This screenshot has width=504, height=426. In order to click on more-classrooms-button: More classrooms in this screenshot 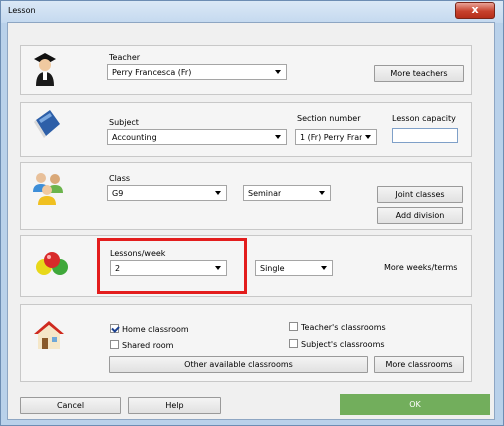, I will do `click(419, 364)`.